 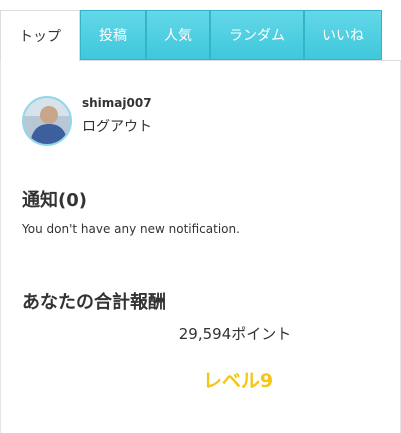 What do you see at coordinates (117, 103) in the screenshot?
I see `username: shimaj007` at bounding box center [117, 103].